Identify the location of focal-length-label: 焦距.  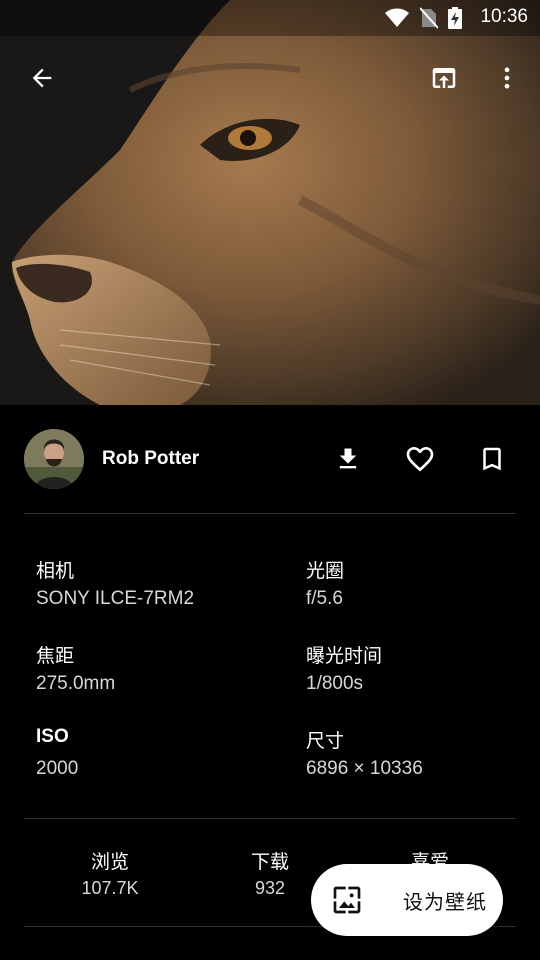
(55, 656).